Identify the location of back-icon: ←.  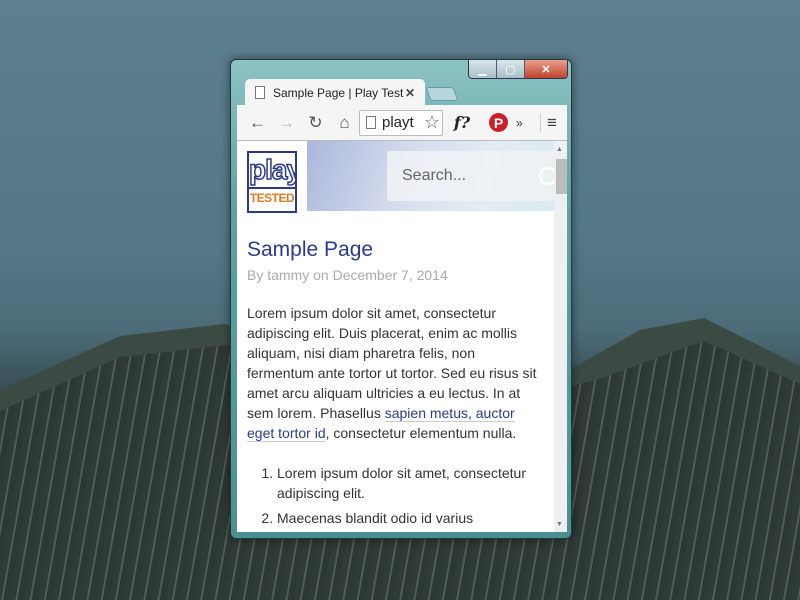
(257, 123).